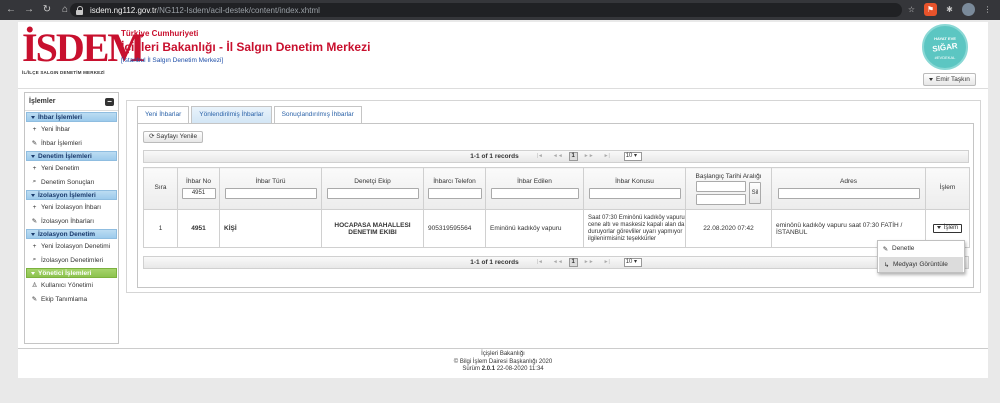 This screenshot has height=403, width=1000. What do you see at coordinates (71, 182) in the screenshot?
I see `sidebar-item: ⌕ Denetim Sonuçları` at bounding box center [71, 182].